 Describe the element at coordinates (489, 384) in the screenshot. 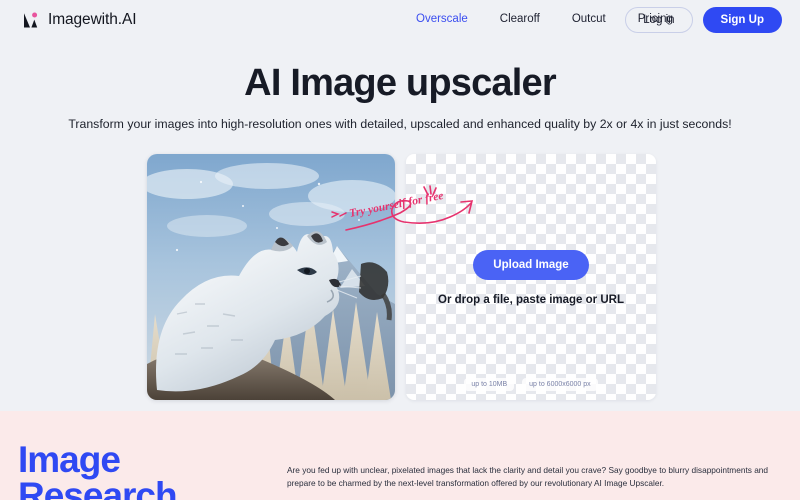

I see `badge-max-size: up to 10MB` at that location.